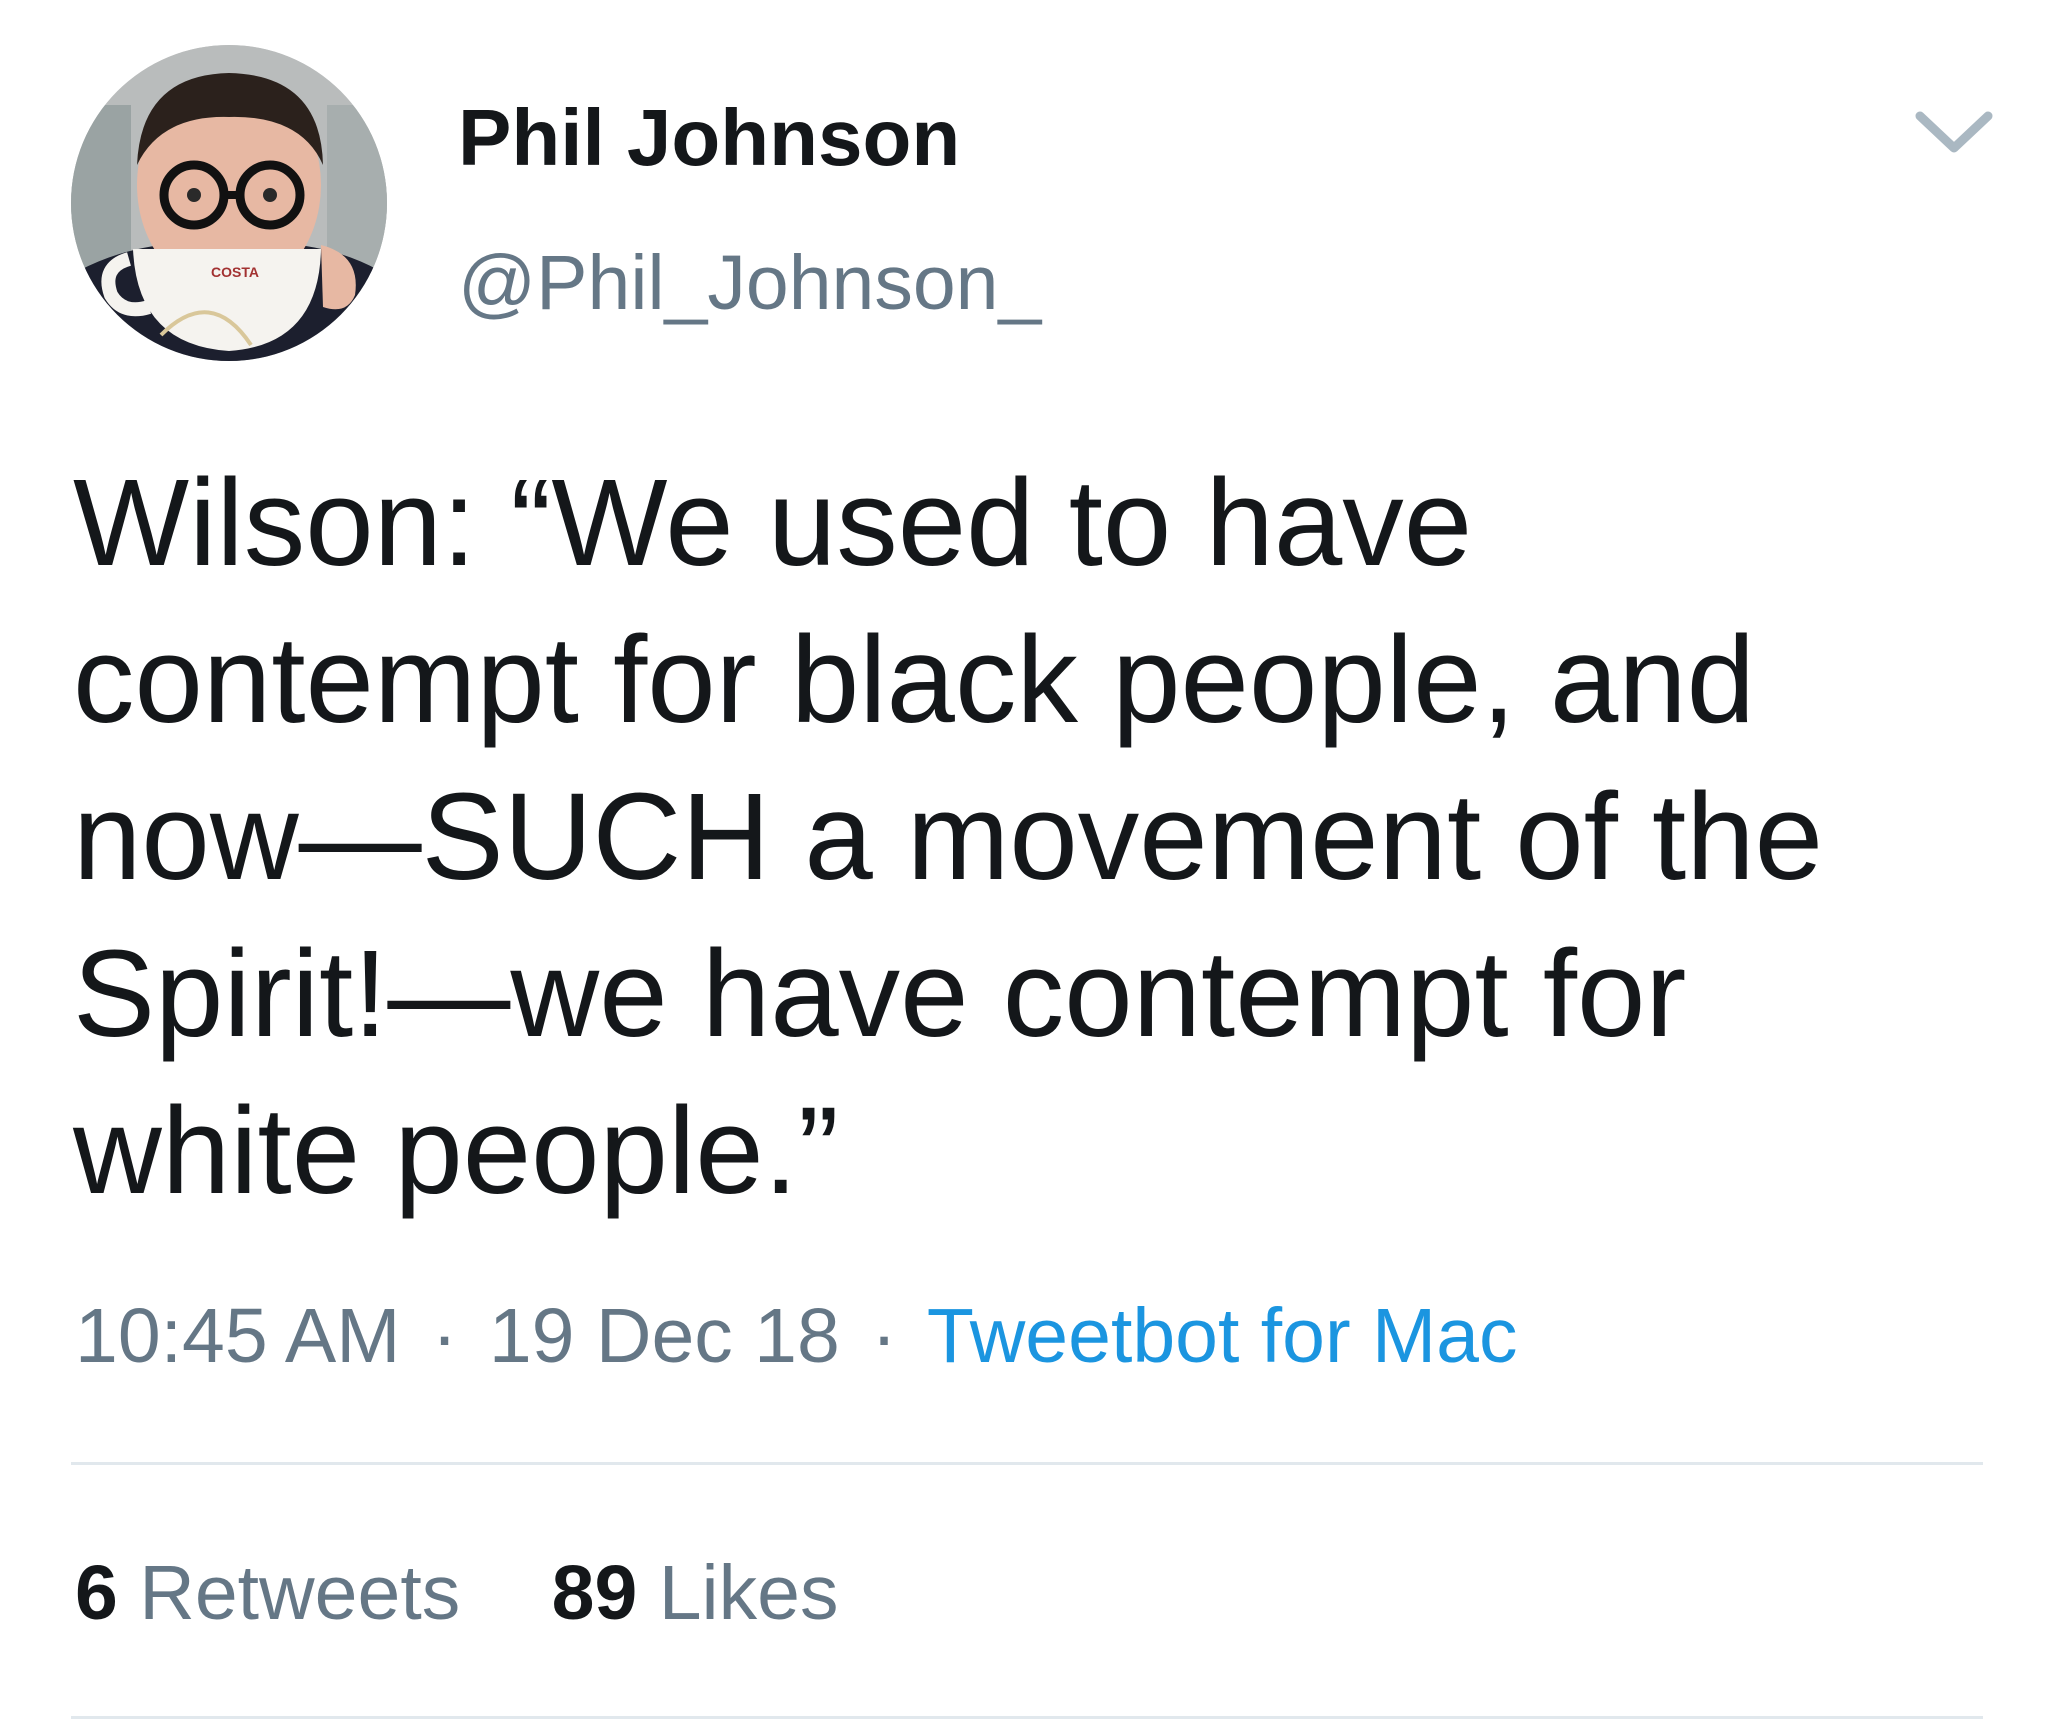 This screenshot has height=1727, width=2048. What do you see at coordinates (300, 1593) in the screenshot?
I see `retweets-label: Retweets` at bounding box center [300, 1593].